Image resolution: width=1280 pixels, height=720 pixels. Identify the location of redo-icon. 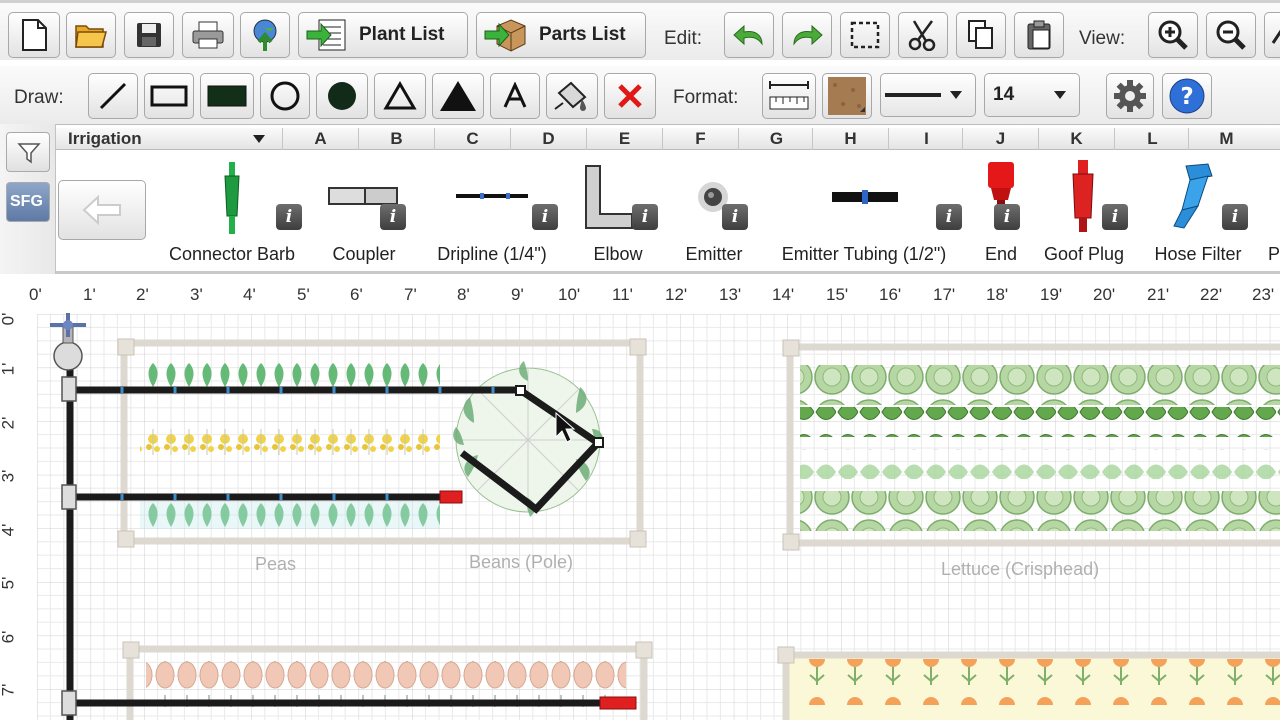
(808, 35).